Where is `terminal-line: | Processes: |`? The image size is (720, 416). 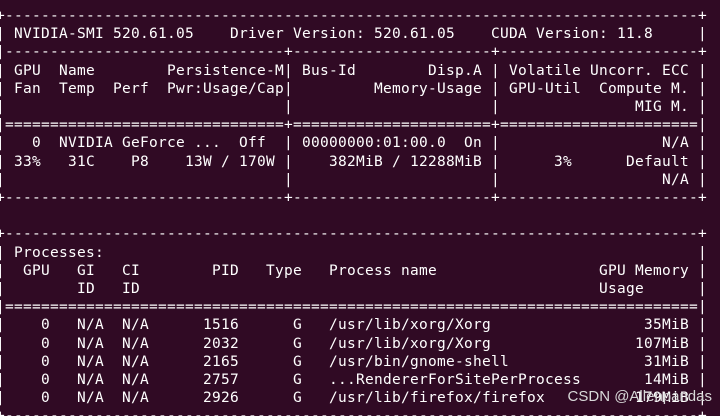
terminal-line: | Processes: | is located at coordinates (353, 252).